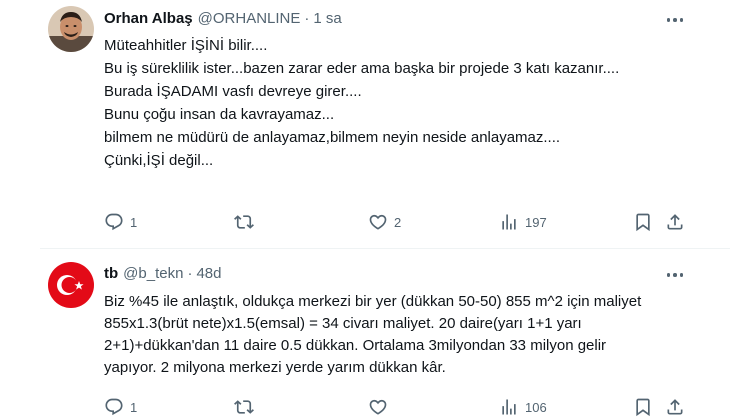 The image size is (730, 420). What do you see at coordinates (395, 407) in the screenshot?
I see `tweet-actions: 1 106` at bounding box center [395, 407].